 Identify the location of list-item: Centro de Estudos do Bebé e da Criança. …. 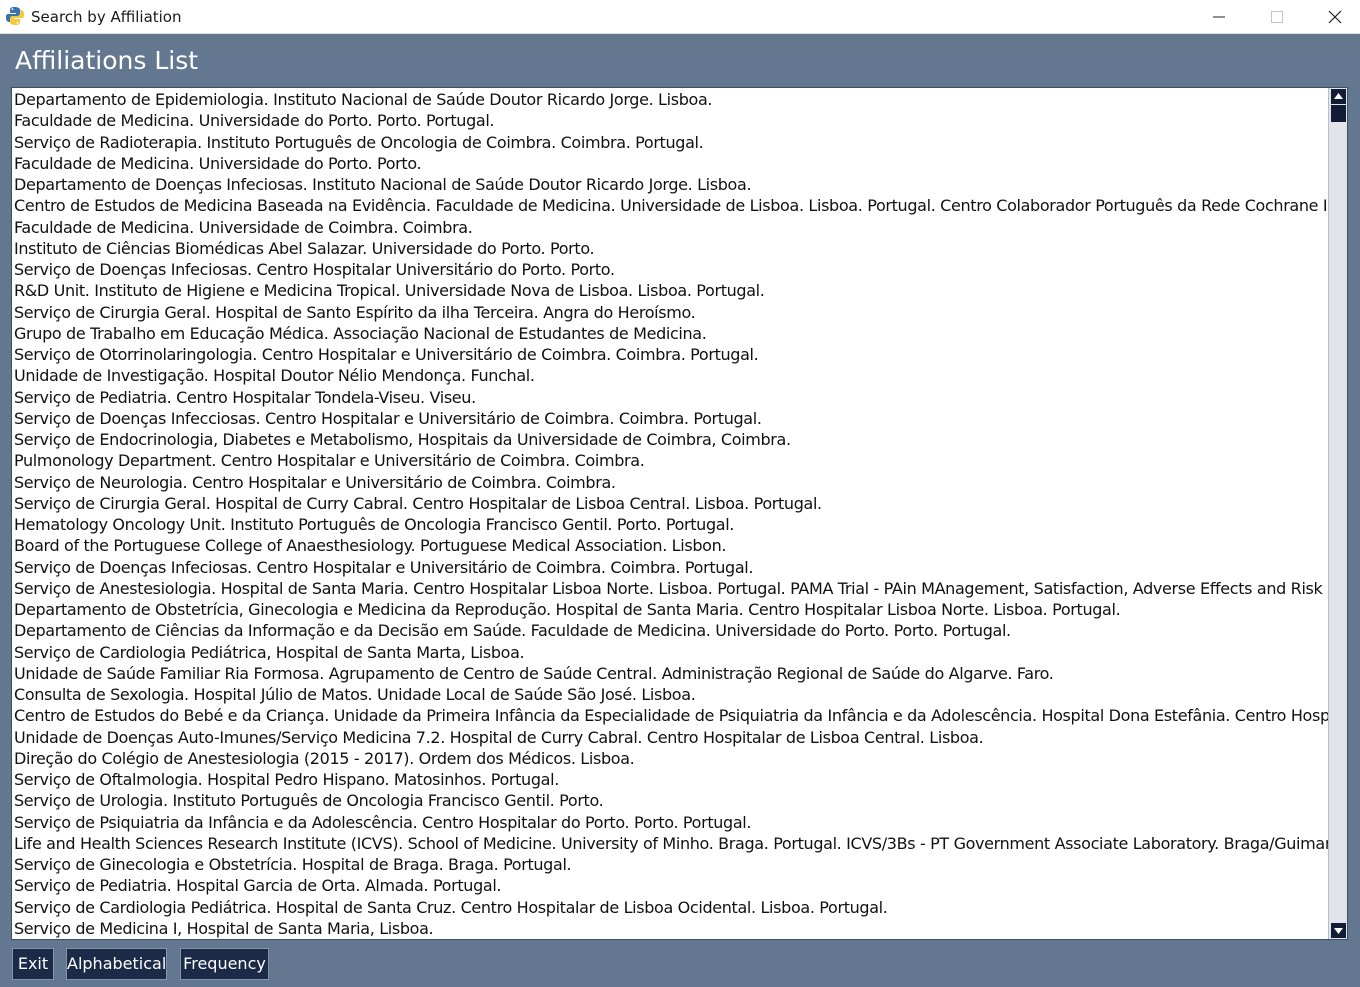
(670, 715).